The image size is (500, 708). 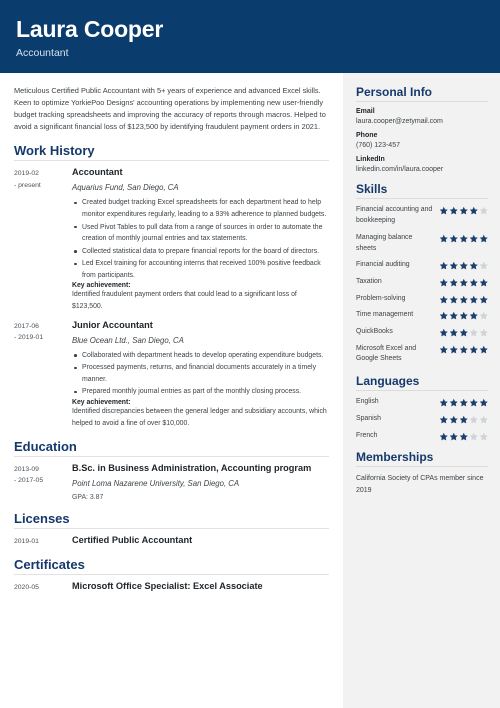 I want to click on contact-label: Phone, so click(x=367, y=136).